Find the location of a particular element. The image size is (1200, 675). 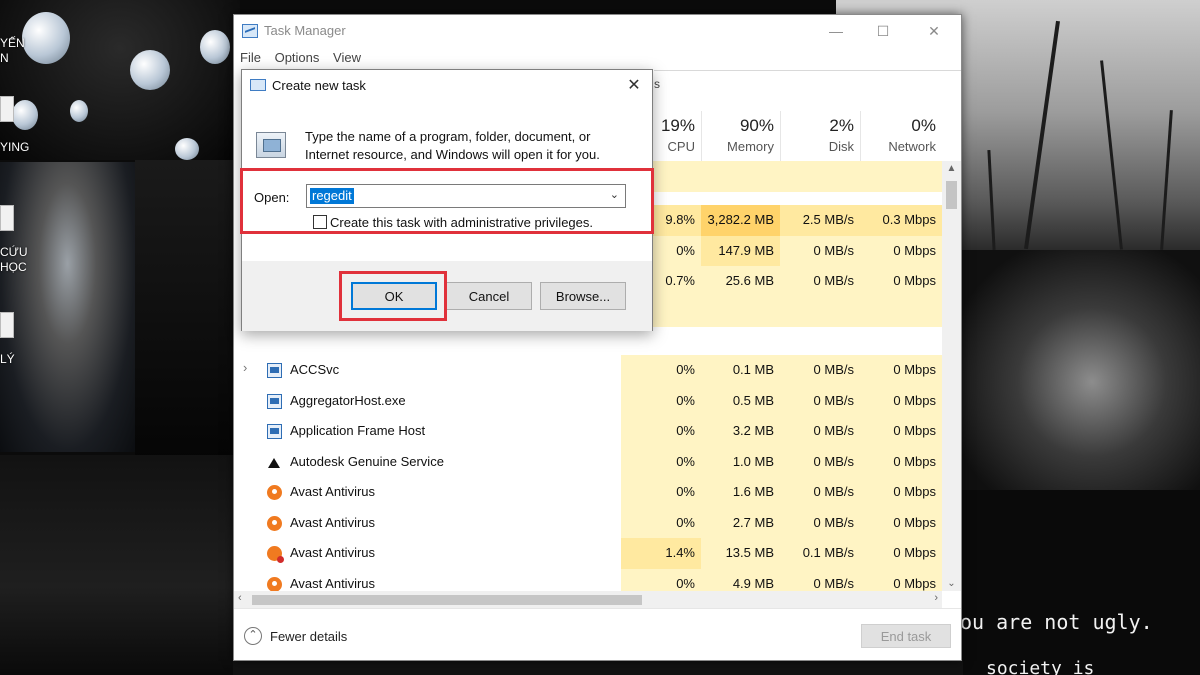

column-headers: 19% CPU 90% Memory 2% Disk 0% Network is located at coordinates (781, 136).